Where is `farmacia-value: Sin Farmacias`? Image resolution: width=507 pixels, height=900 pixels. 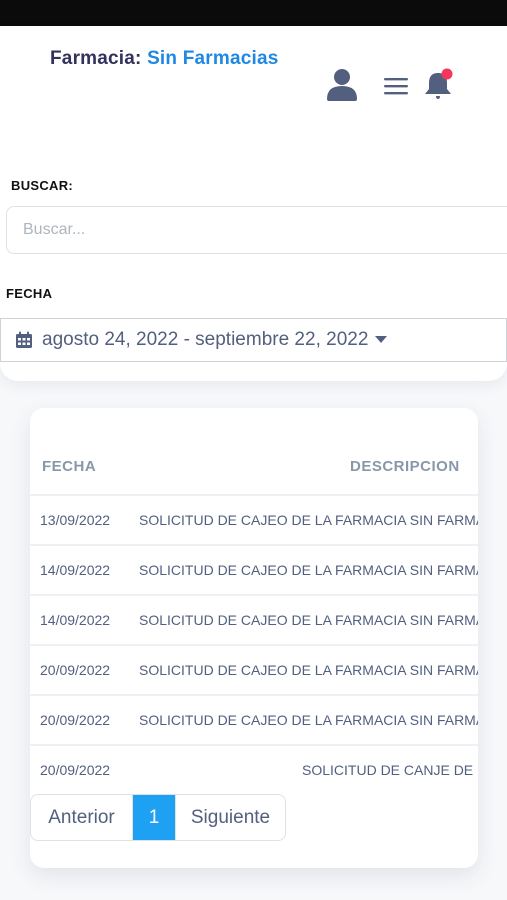
farmacia-value: Sin Farmacias is located at coordinates (212, 58).